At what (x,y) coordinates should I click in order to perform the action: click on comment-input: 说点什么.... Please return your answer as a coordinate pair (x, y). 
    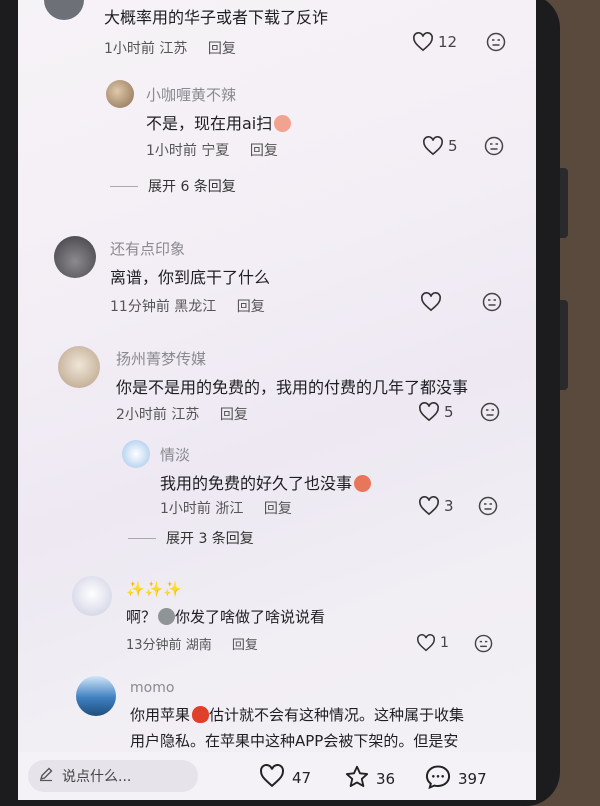
    Looking at the image, I should click on (113, 776).